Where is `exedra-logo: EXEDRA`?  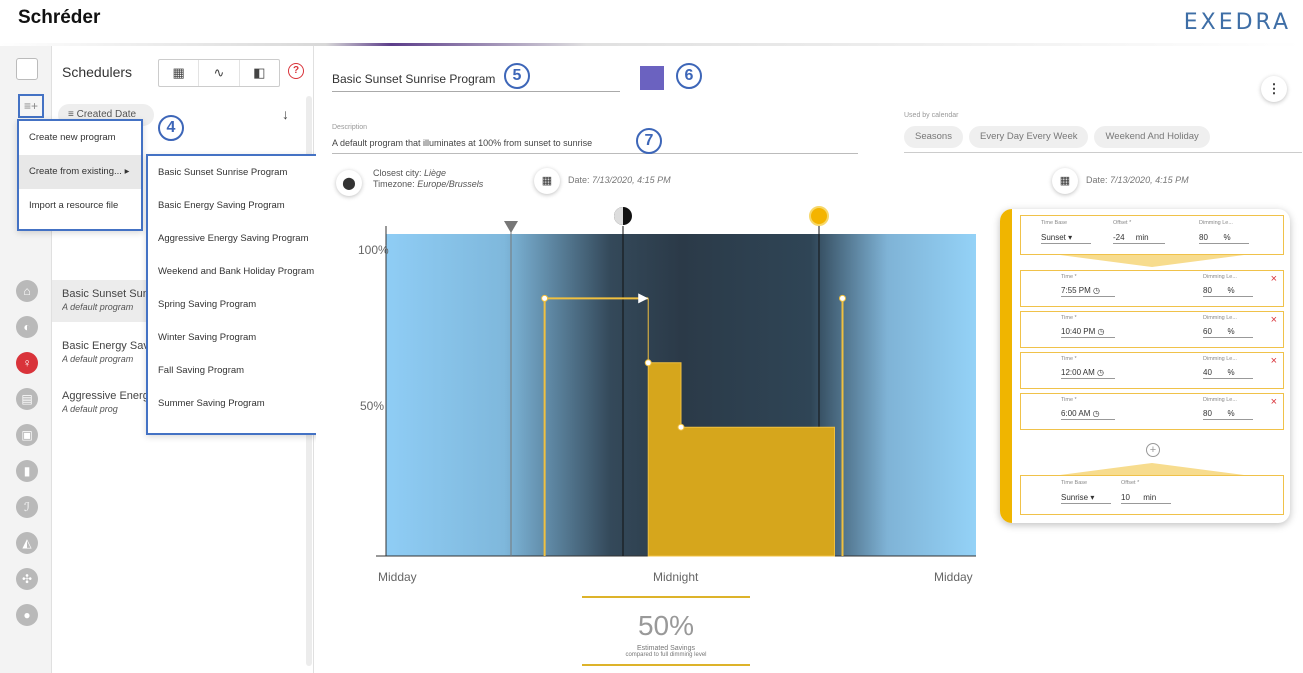
exedra-logo: EXEDRA is located at coordinates (1237, 22).